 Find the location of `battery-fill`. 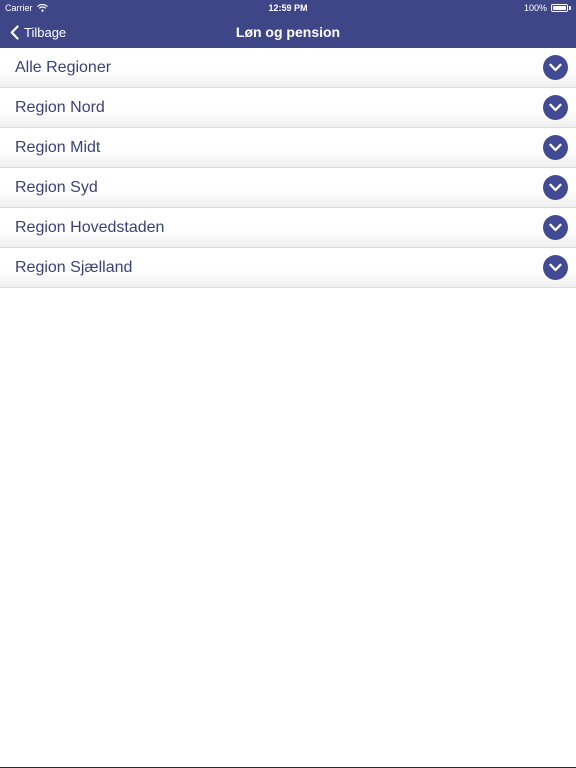

battery-fill is located at coordinates (559, 8).